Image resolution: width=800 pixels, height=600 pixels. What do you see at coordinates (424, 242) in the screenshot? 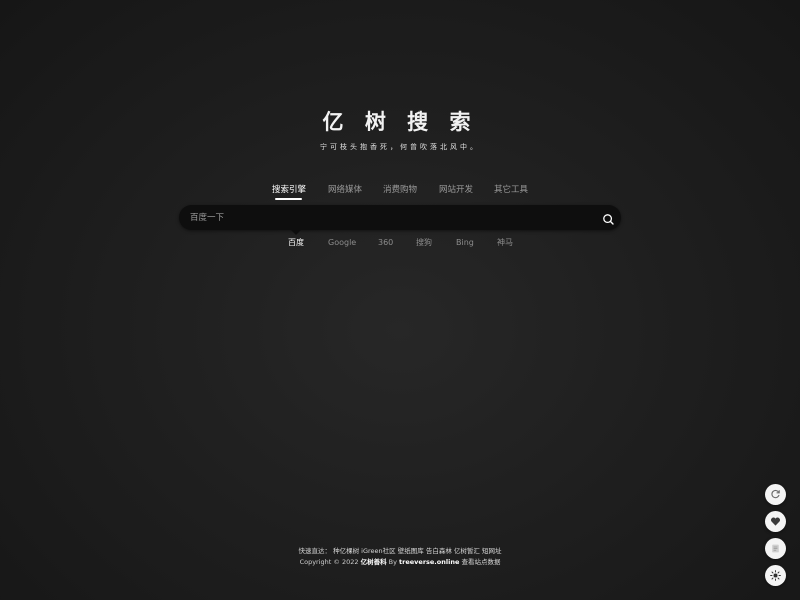
I see `engine-sogou: 搜狗` at bounding box center [424, 242].